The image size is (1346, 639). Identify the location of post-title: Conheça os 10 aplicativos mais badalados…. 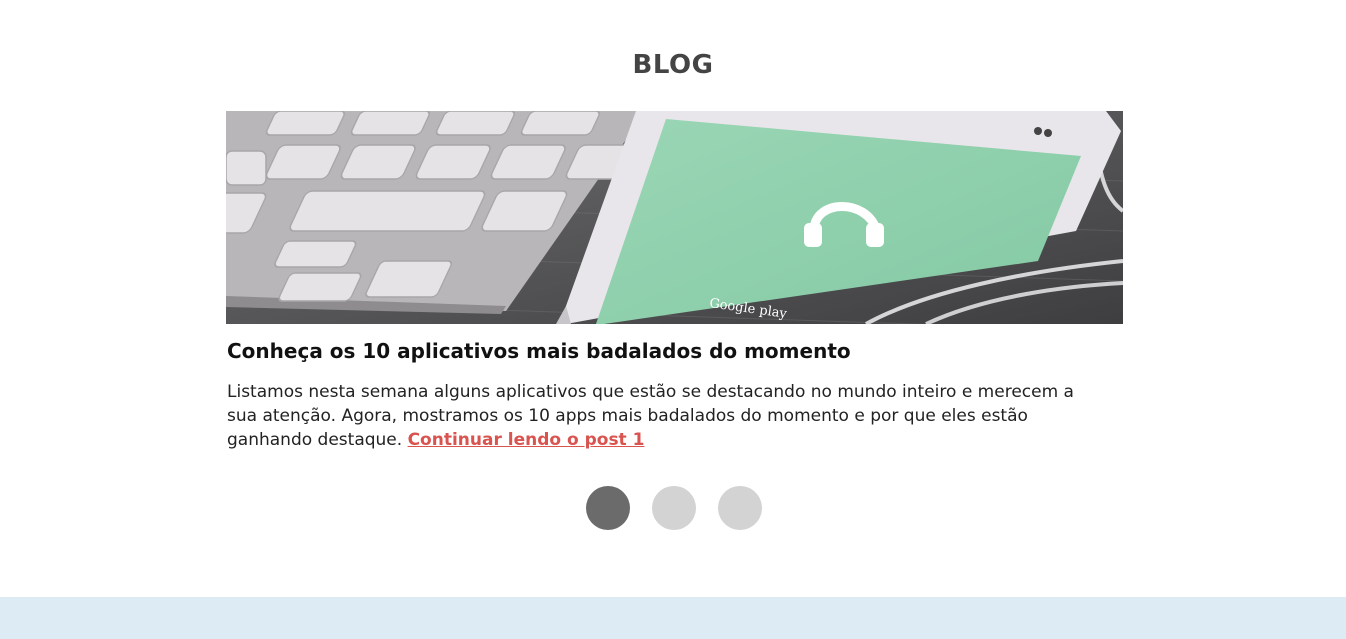
(677, 351).